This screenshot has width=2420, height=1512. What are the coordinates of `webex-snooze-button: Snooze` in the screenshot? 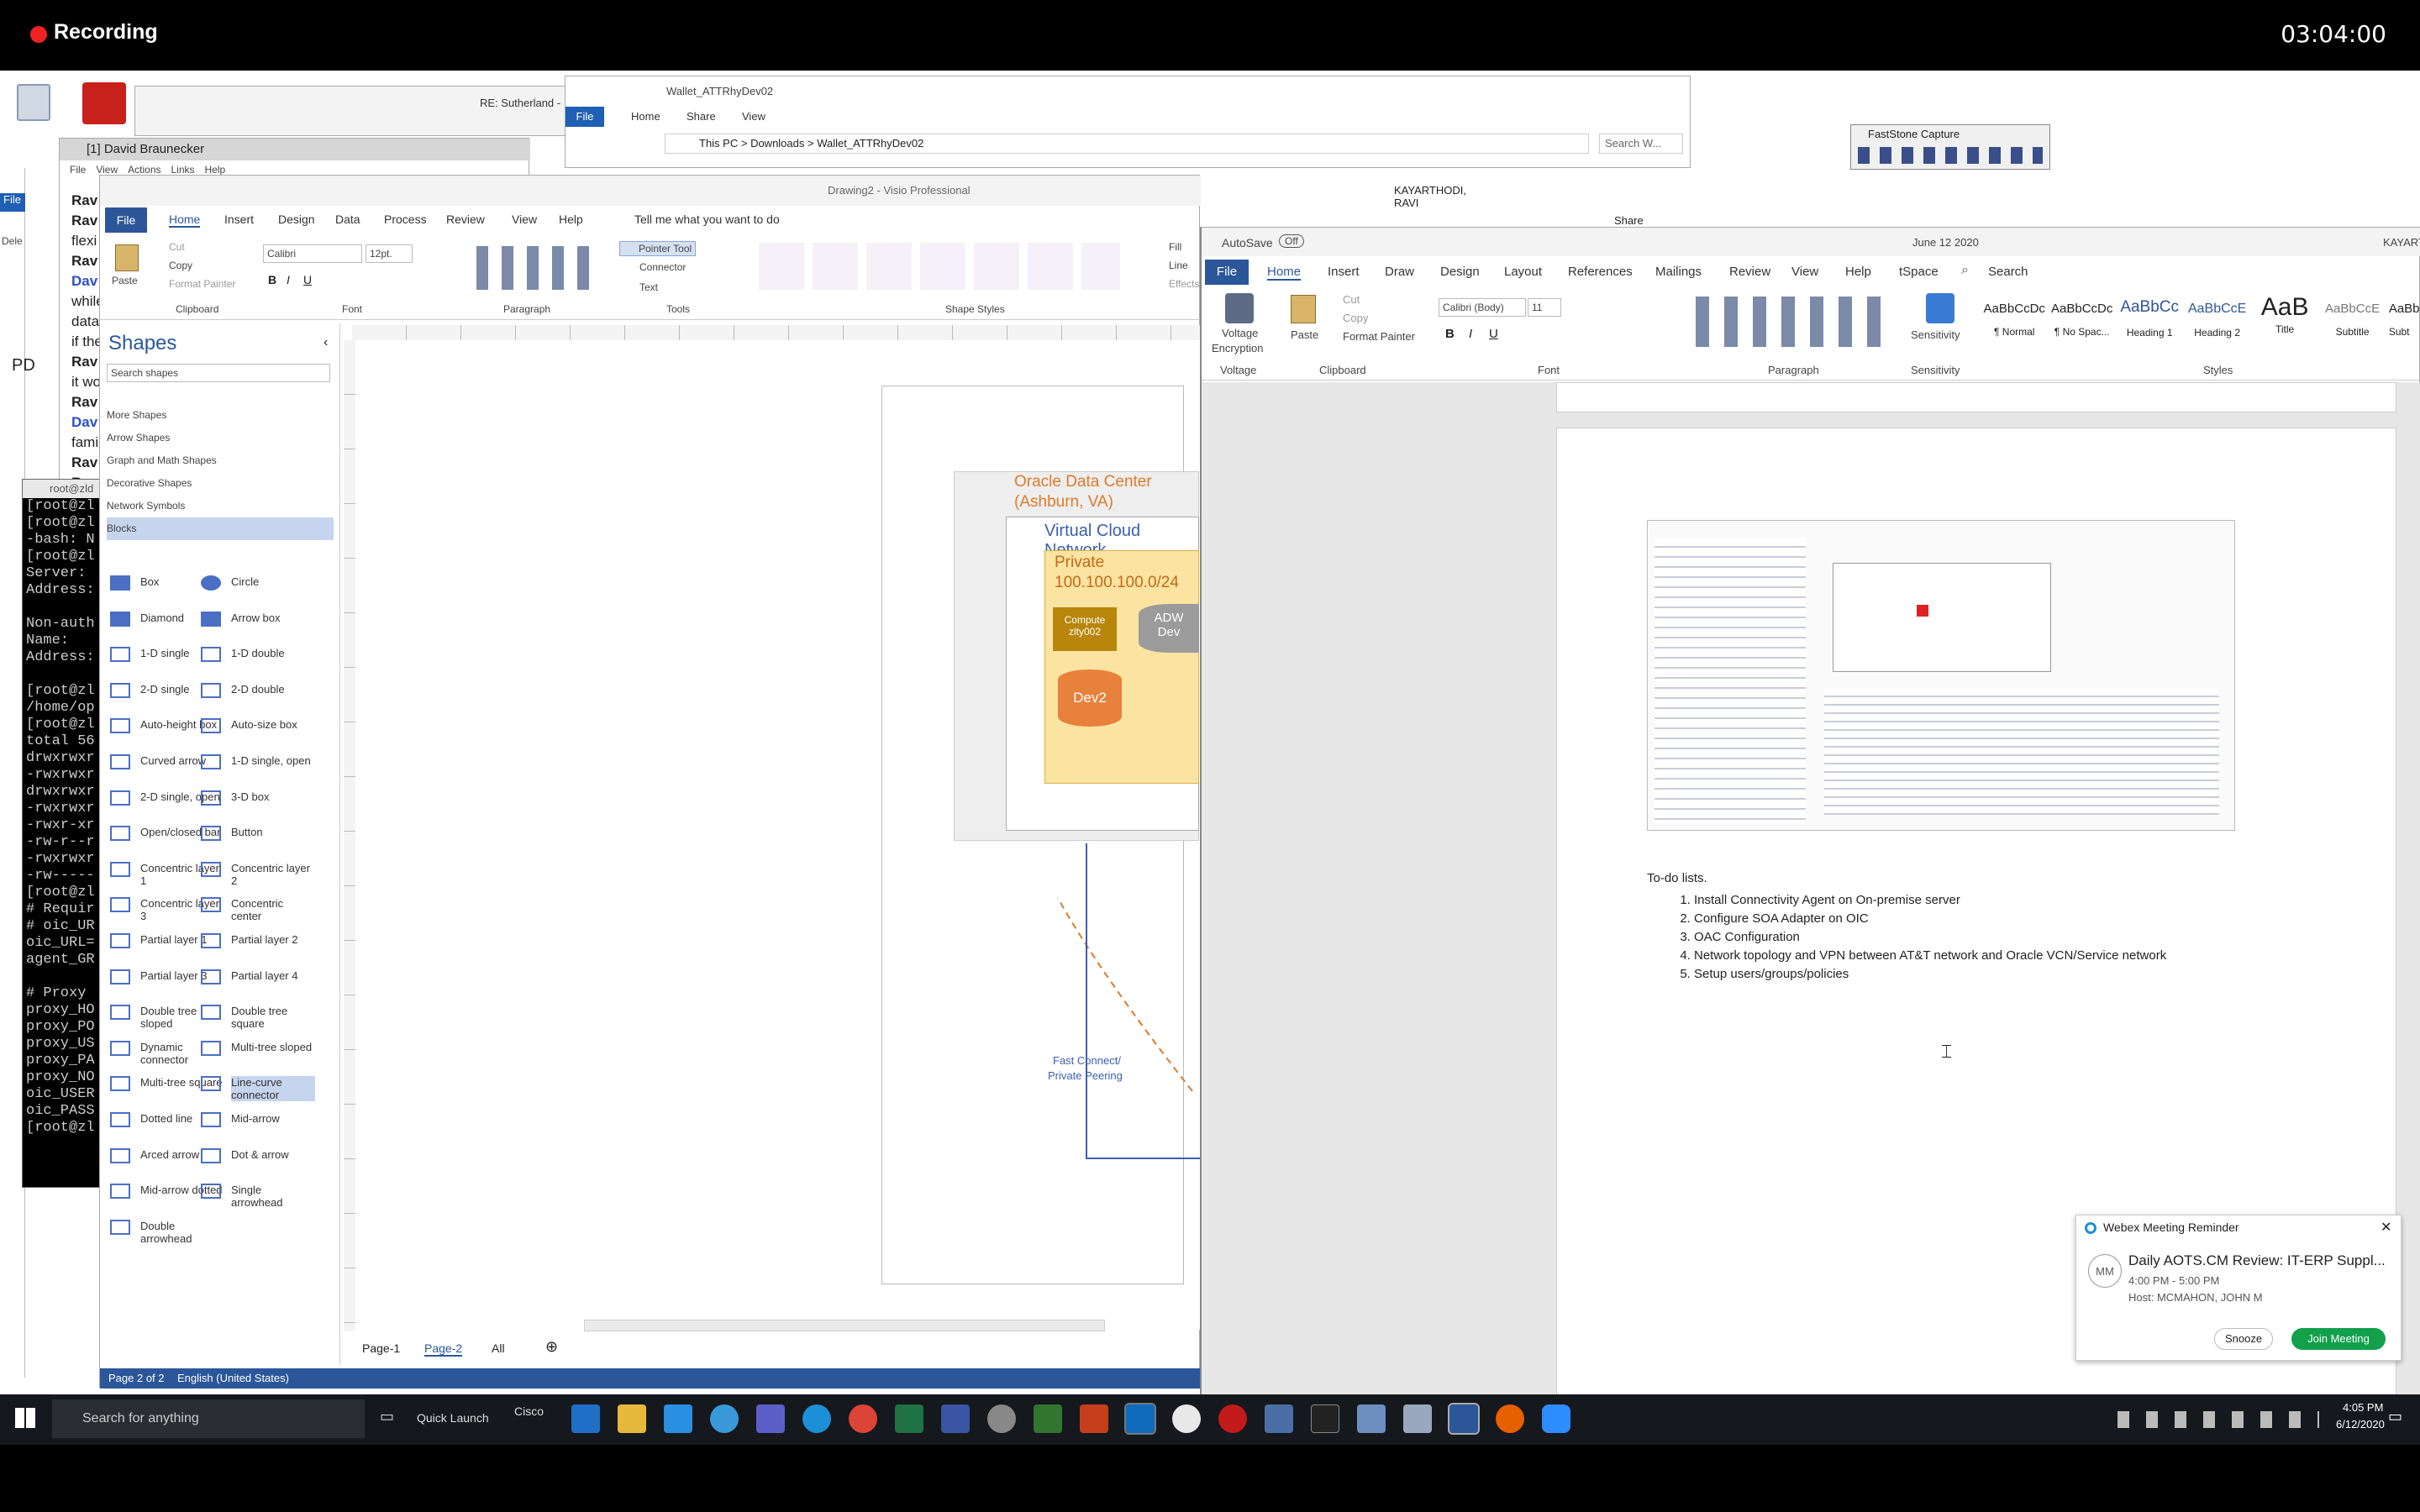 It's located at (2243, 1339).